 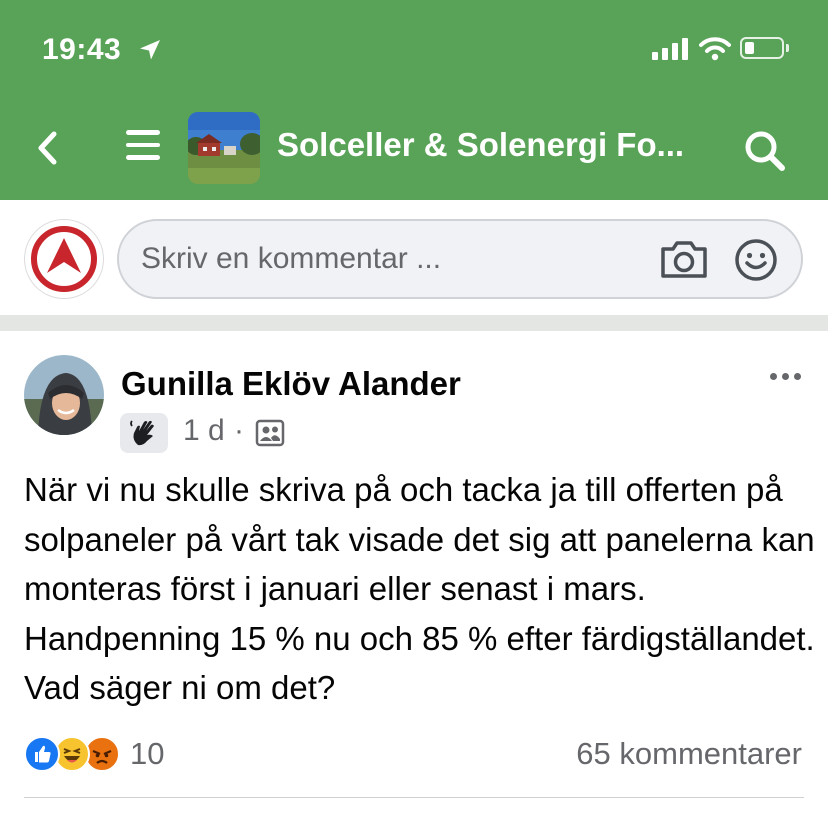 I want to click on current-user-avatar, so click(x=64, y=259).